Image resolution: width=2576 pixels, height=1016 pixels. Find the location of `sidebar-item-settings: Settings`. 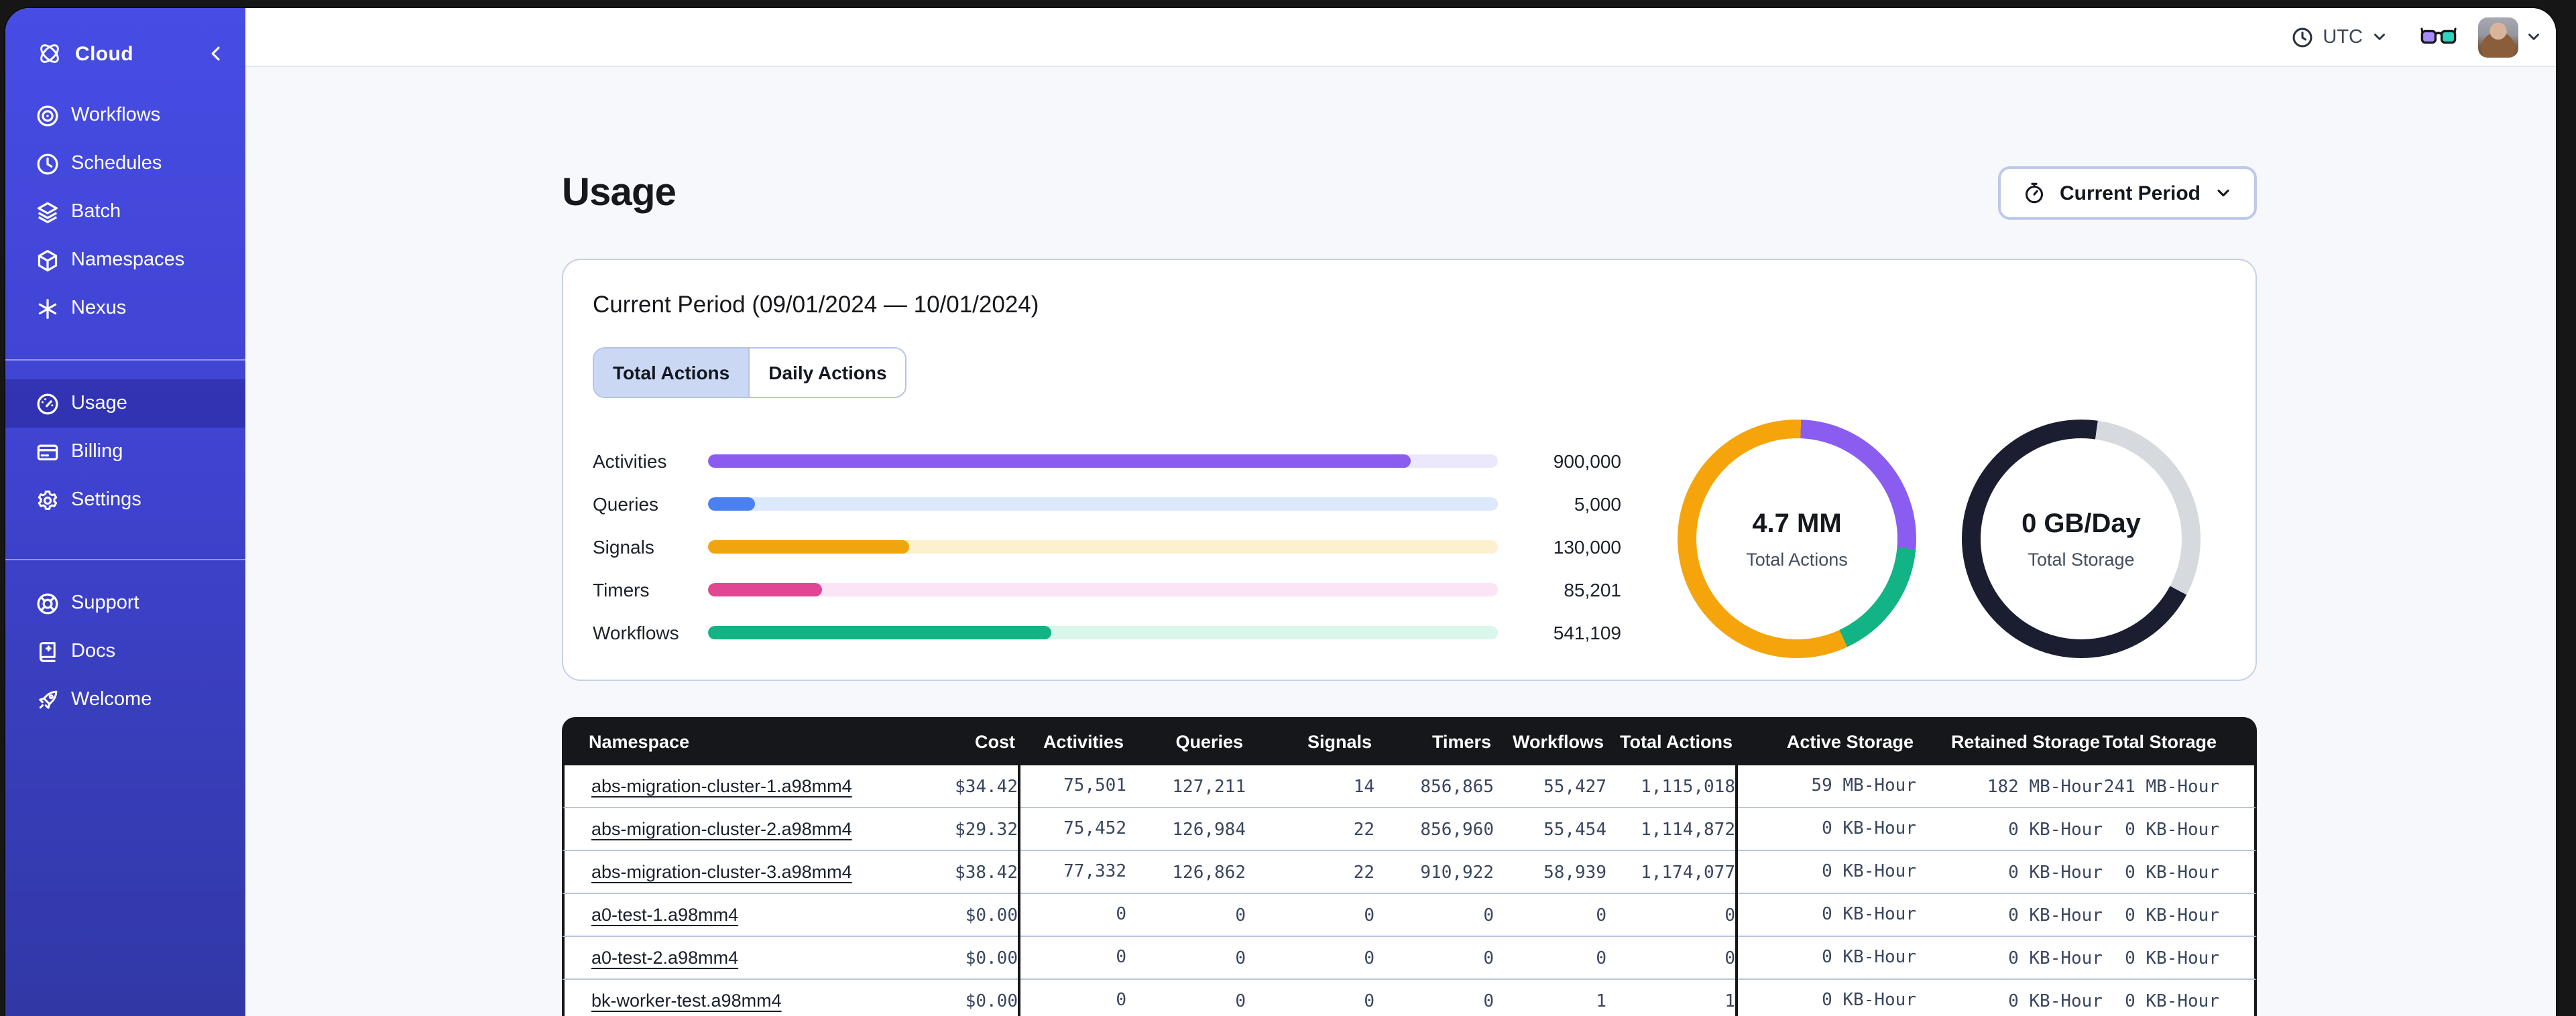

sidebar-item-settings: Settings is located at coordinates (125, 500).